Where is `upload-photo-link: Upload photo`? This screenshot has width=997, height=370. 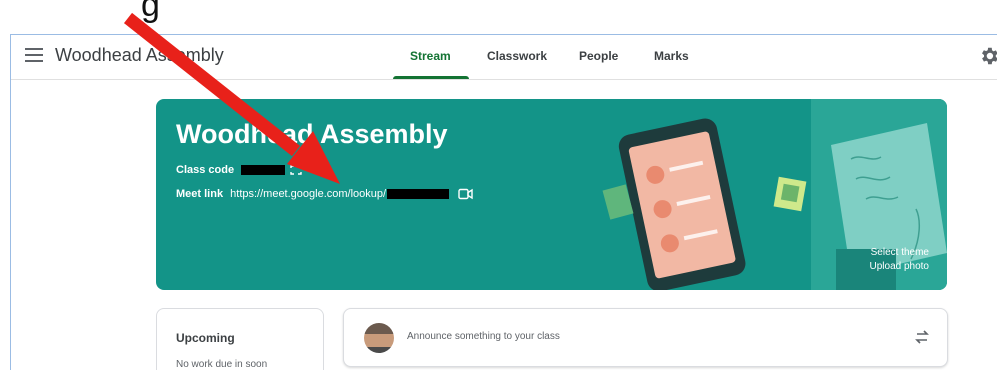
upload-photo-link: Upload photo is located at coordinates (900, 267).